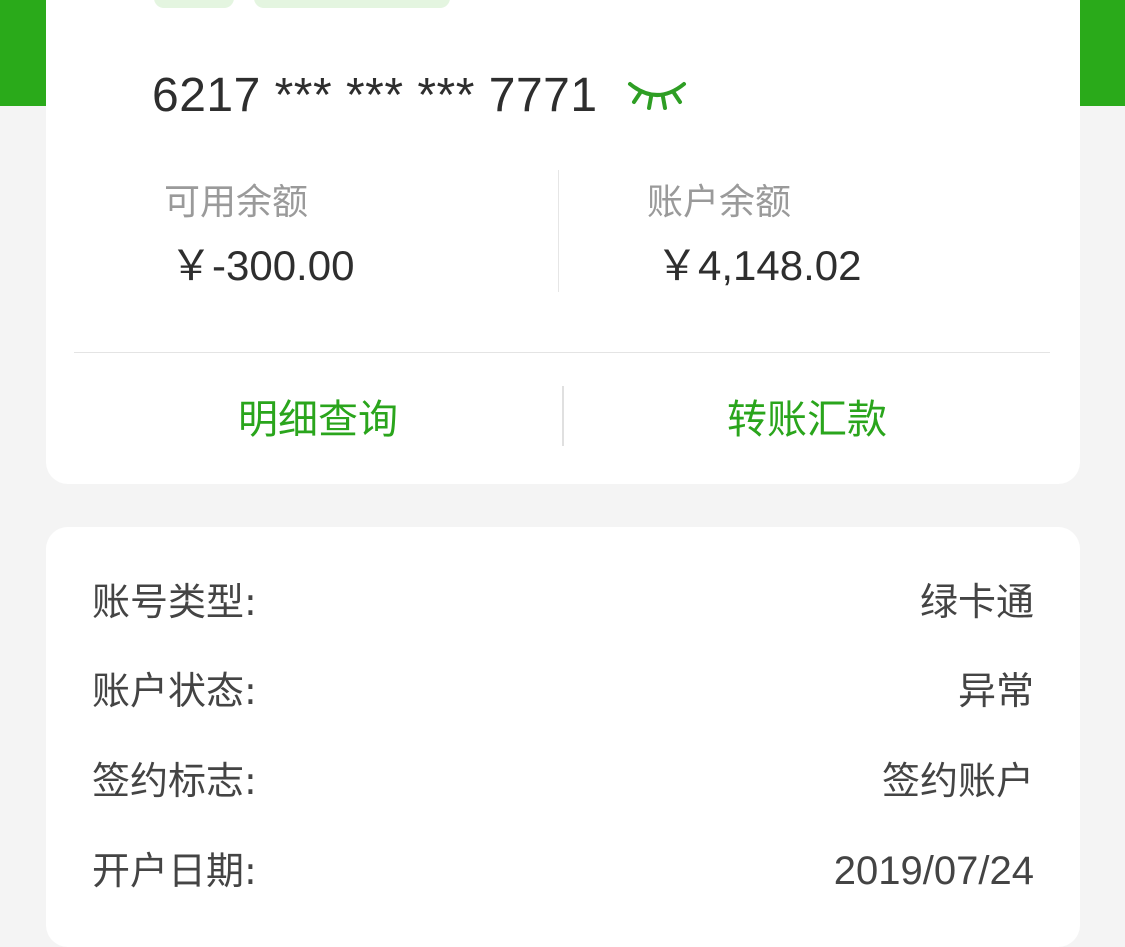 The height and width of the screenshot is (947, 1125). I want to click on info-label: 开户日期:, so click(174, 871).